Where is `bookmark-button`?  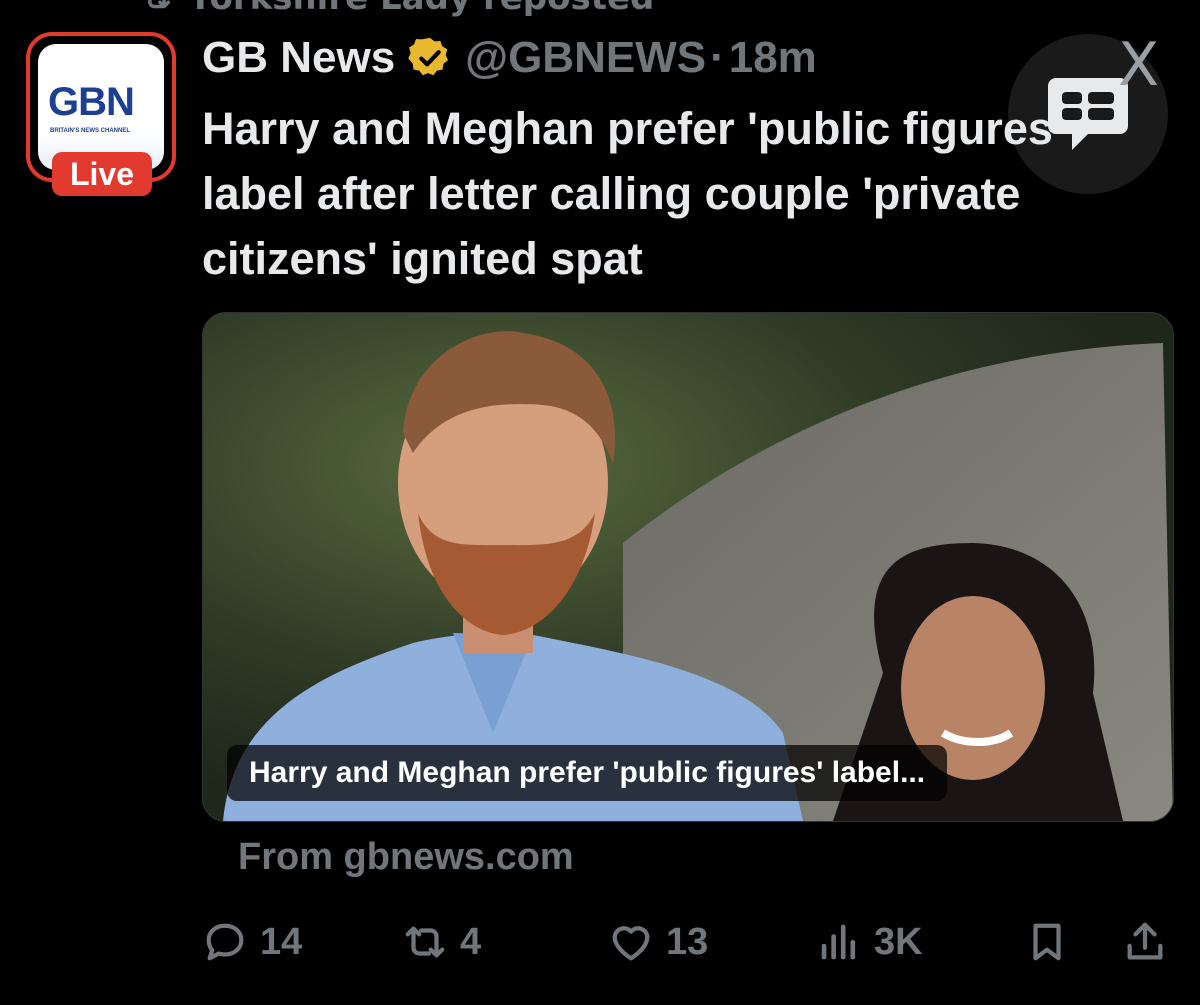 bookmark-button is located at coordinates (1047, 942).